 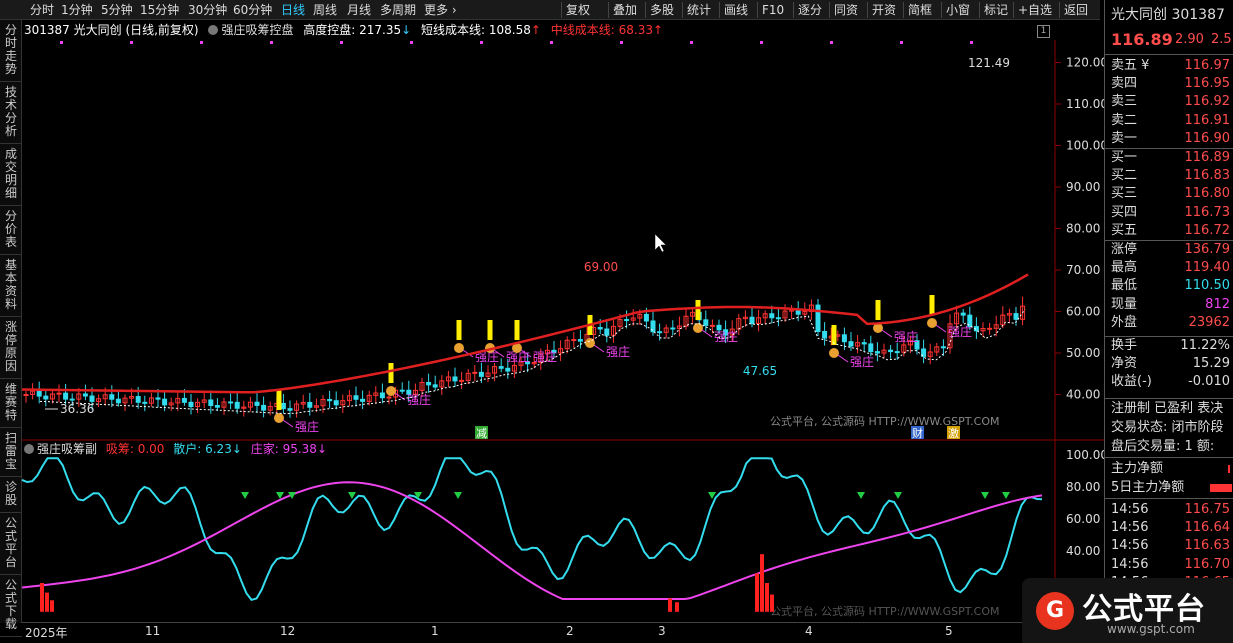 I want to click on tick-3-value: 116.70, so click(x=1207, y=564).